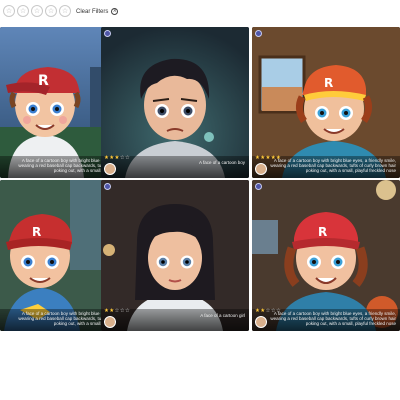  Describe the element at coordinates (65, 11) in the screenshot. I see `star-filter-5-icon: ☆` at that location.